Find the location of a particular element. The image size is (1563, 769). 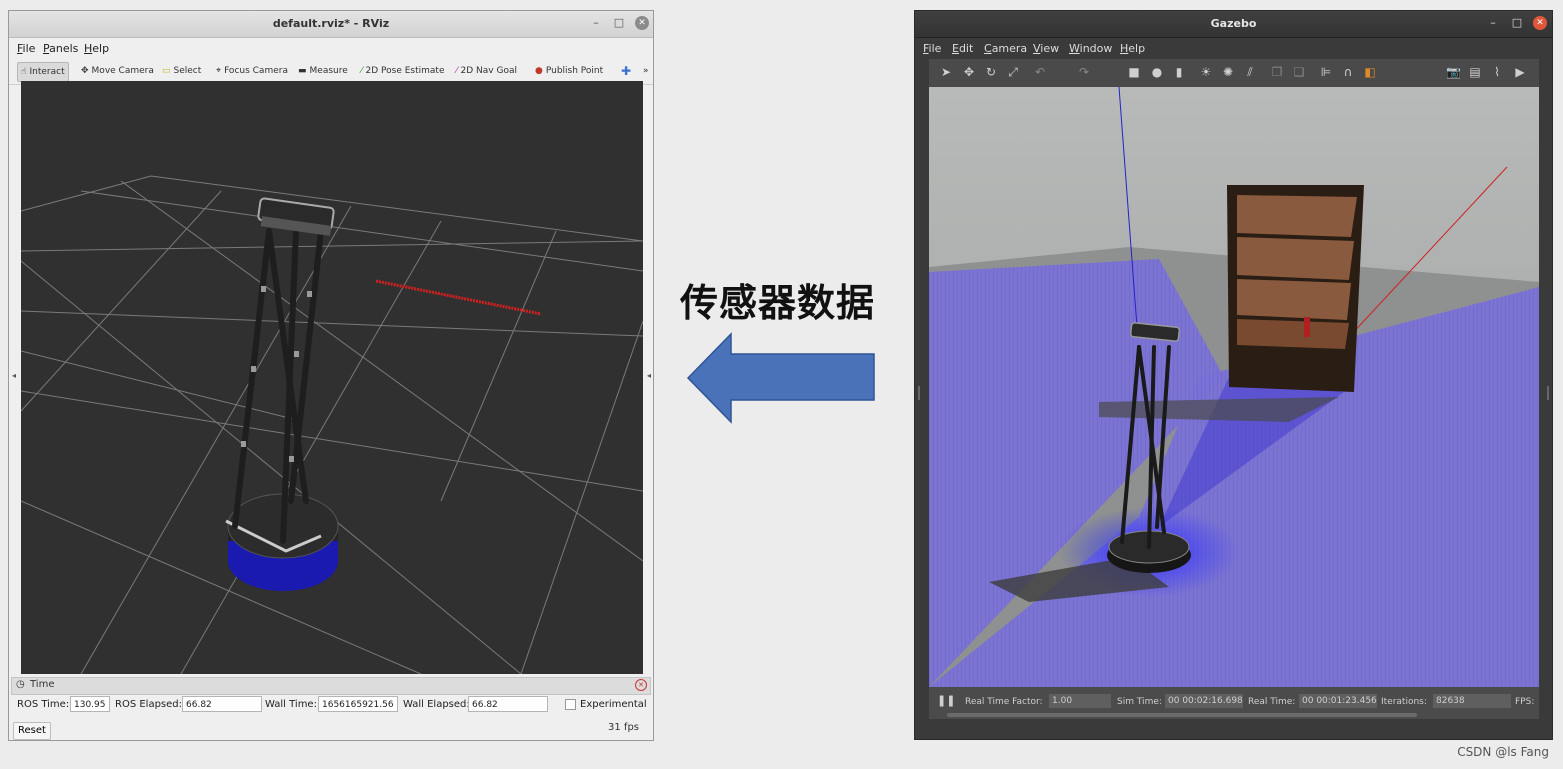

close-panel-icon: ✕ is located at coordinates (641, 685).